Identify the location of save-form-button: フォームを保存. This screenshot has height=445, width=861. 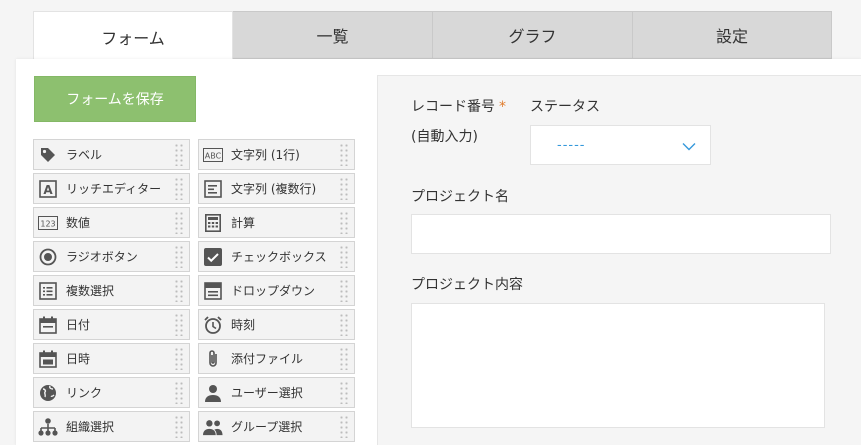
(115, 99).